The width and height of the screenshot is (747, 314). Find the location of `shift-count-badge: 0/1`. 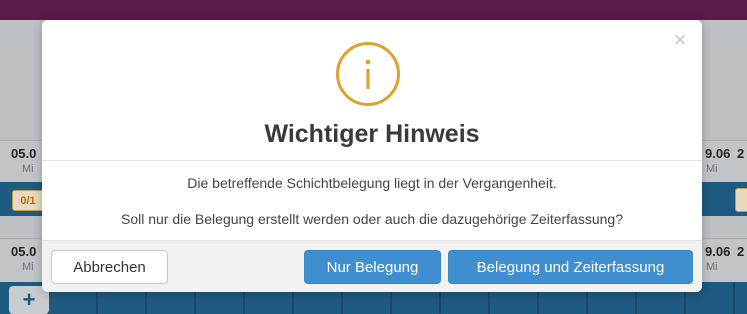

shift-count-badge: 0/1 is located at coordinates (28, 200).